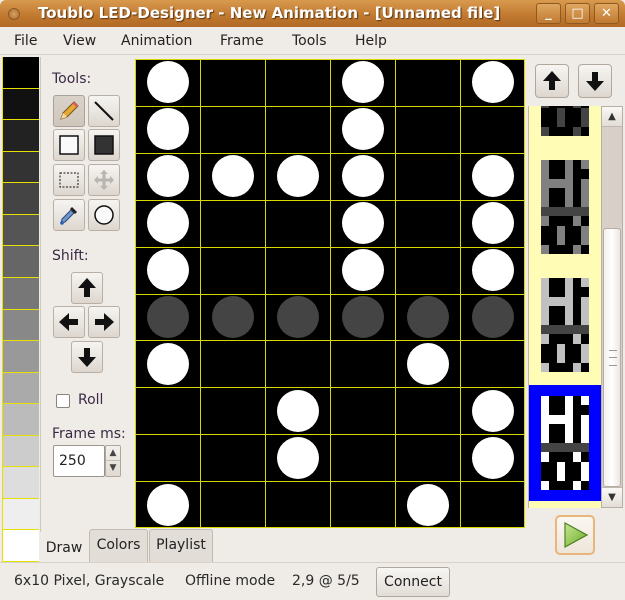 Image resolution: width=625 pixels, height=600 pixels. Describe the element at coordinates (79, 41) in the screenshot. I see `menu-view: View` at that location.